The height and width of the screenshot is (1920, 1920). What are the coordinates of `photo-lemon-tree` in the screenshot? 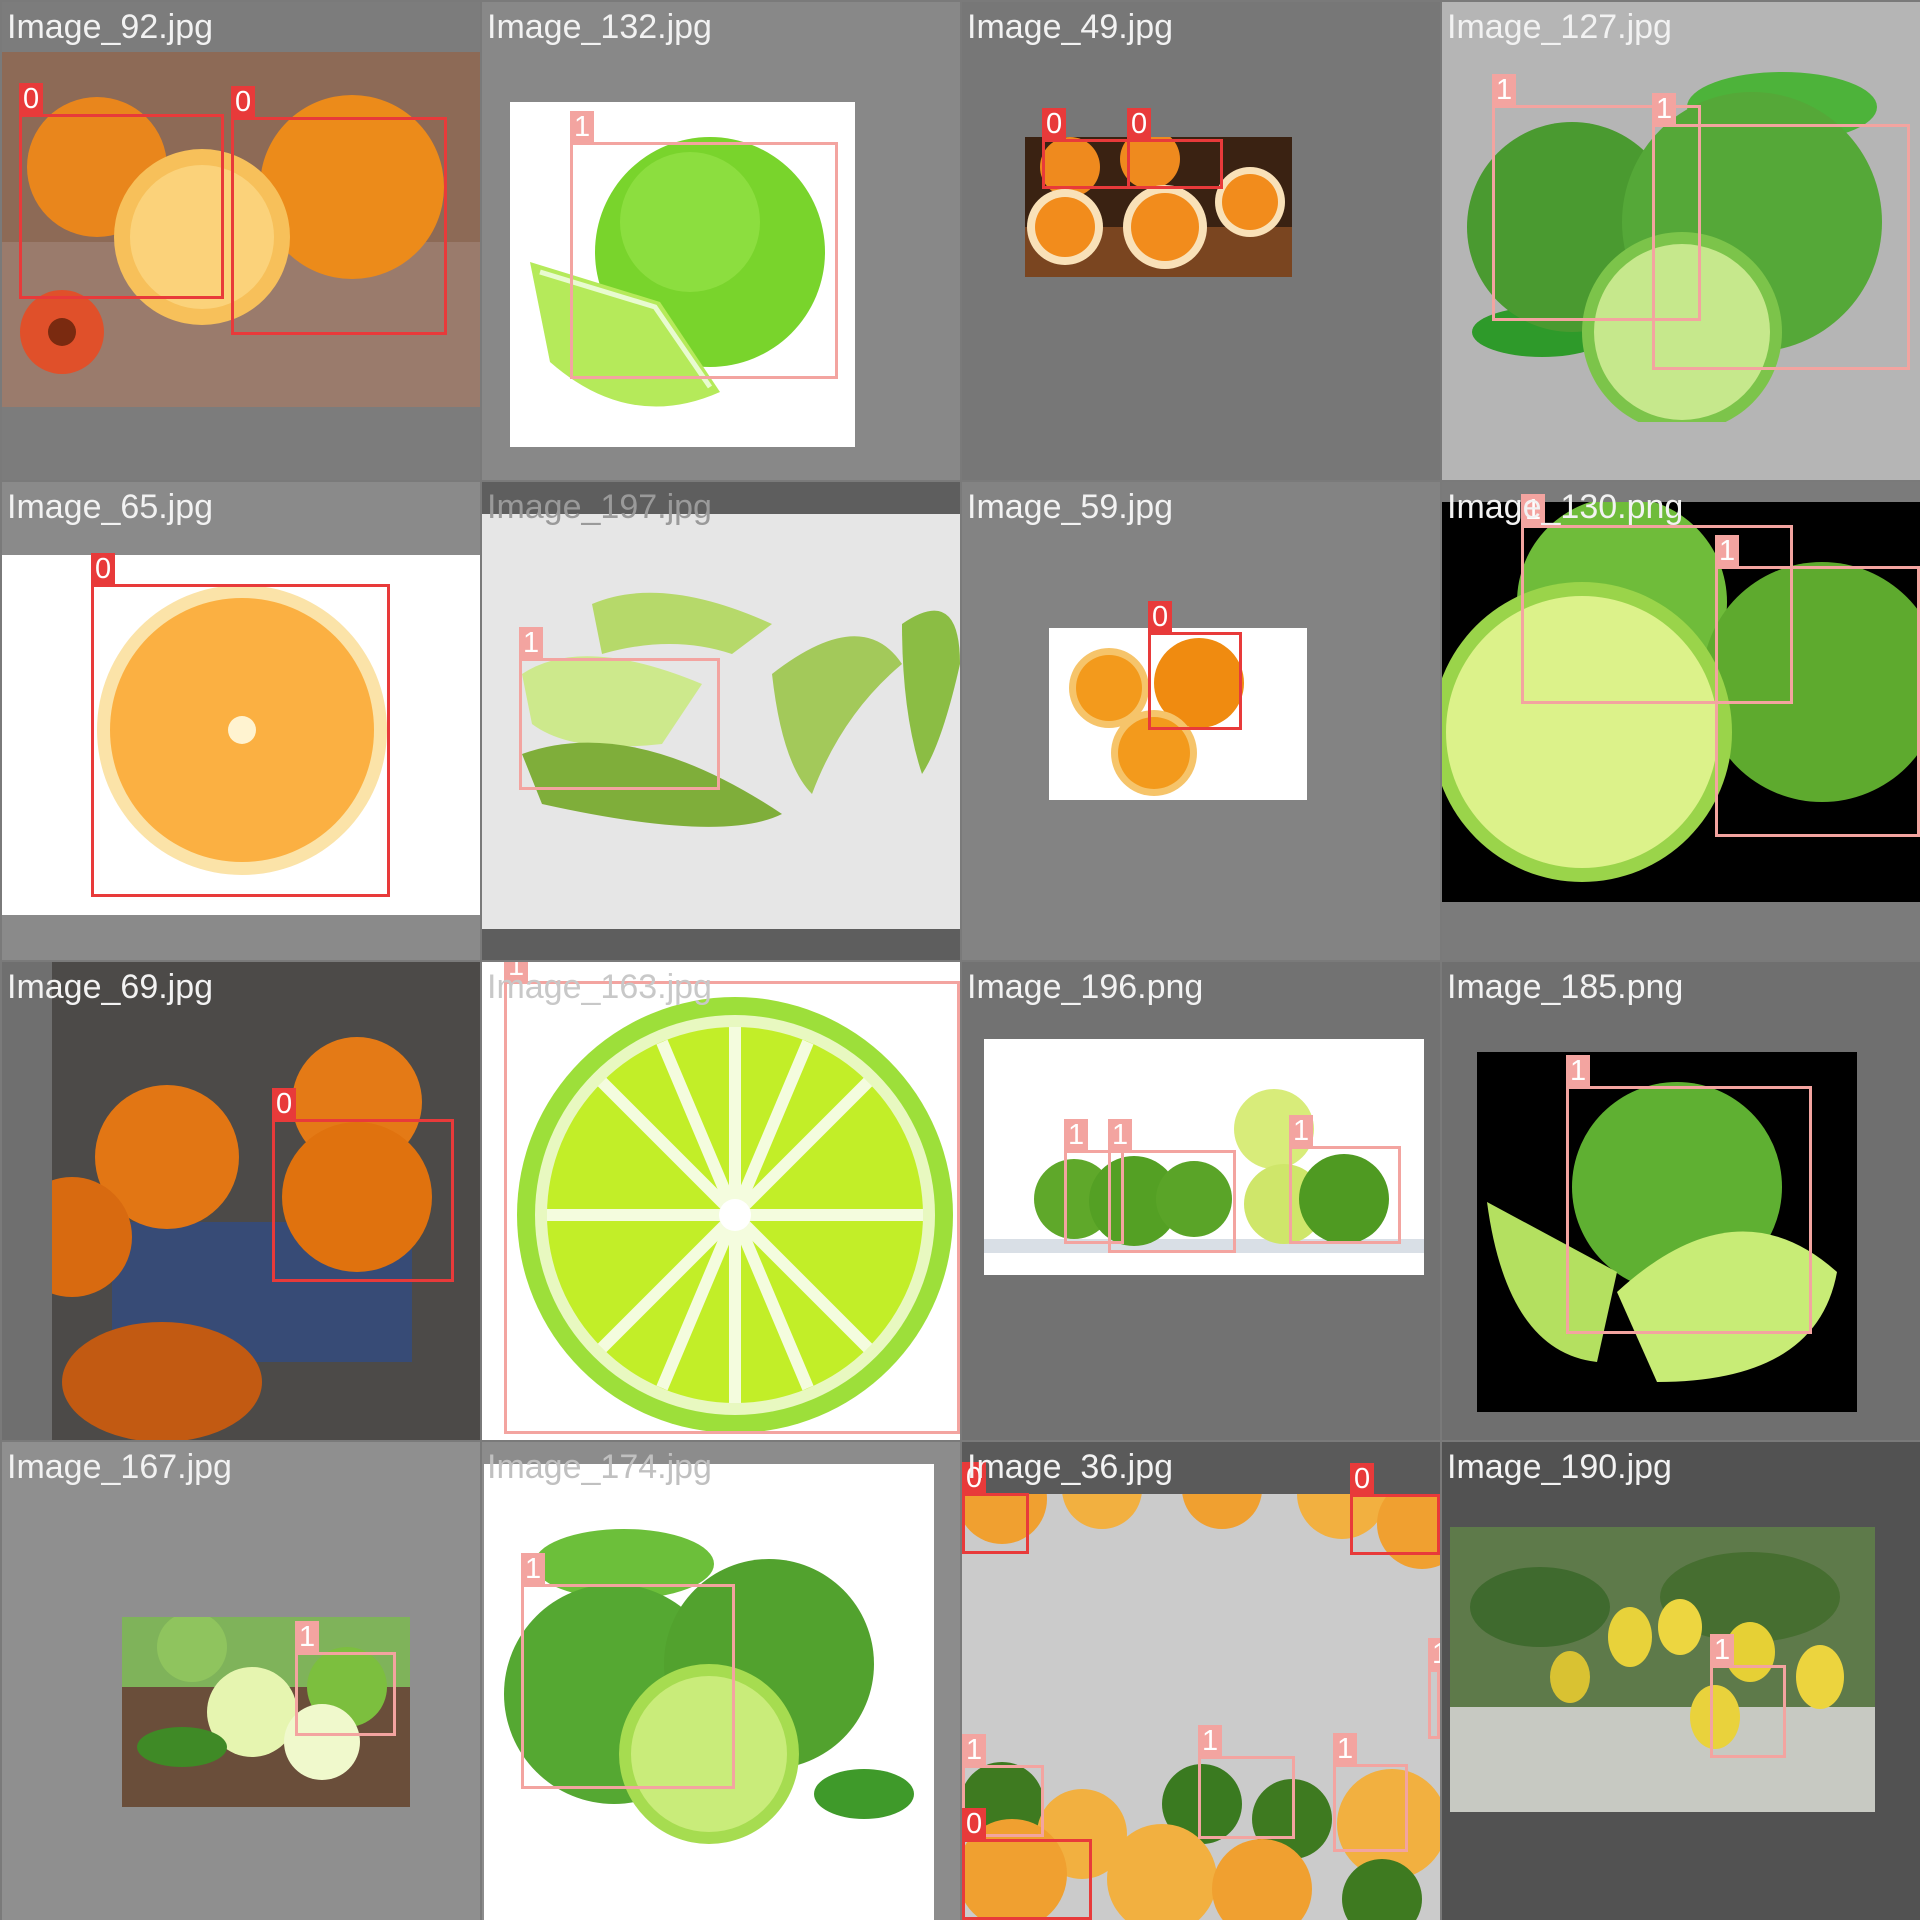 It's located at (1662, 1669).